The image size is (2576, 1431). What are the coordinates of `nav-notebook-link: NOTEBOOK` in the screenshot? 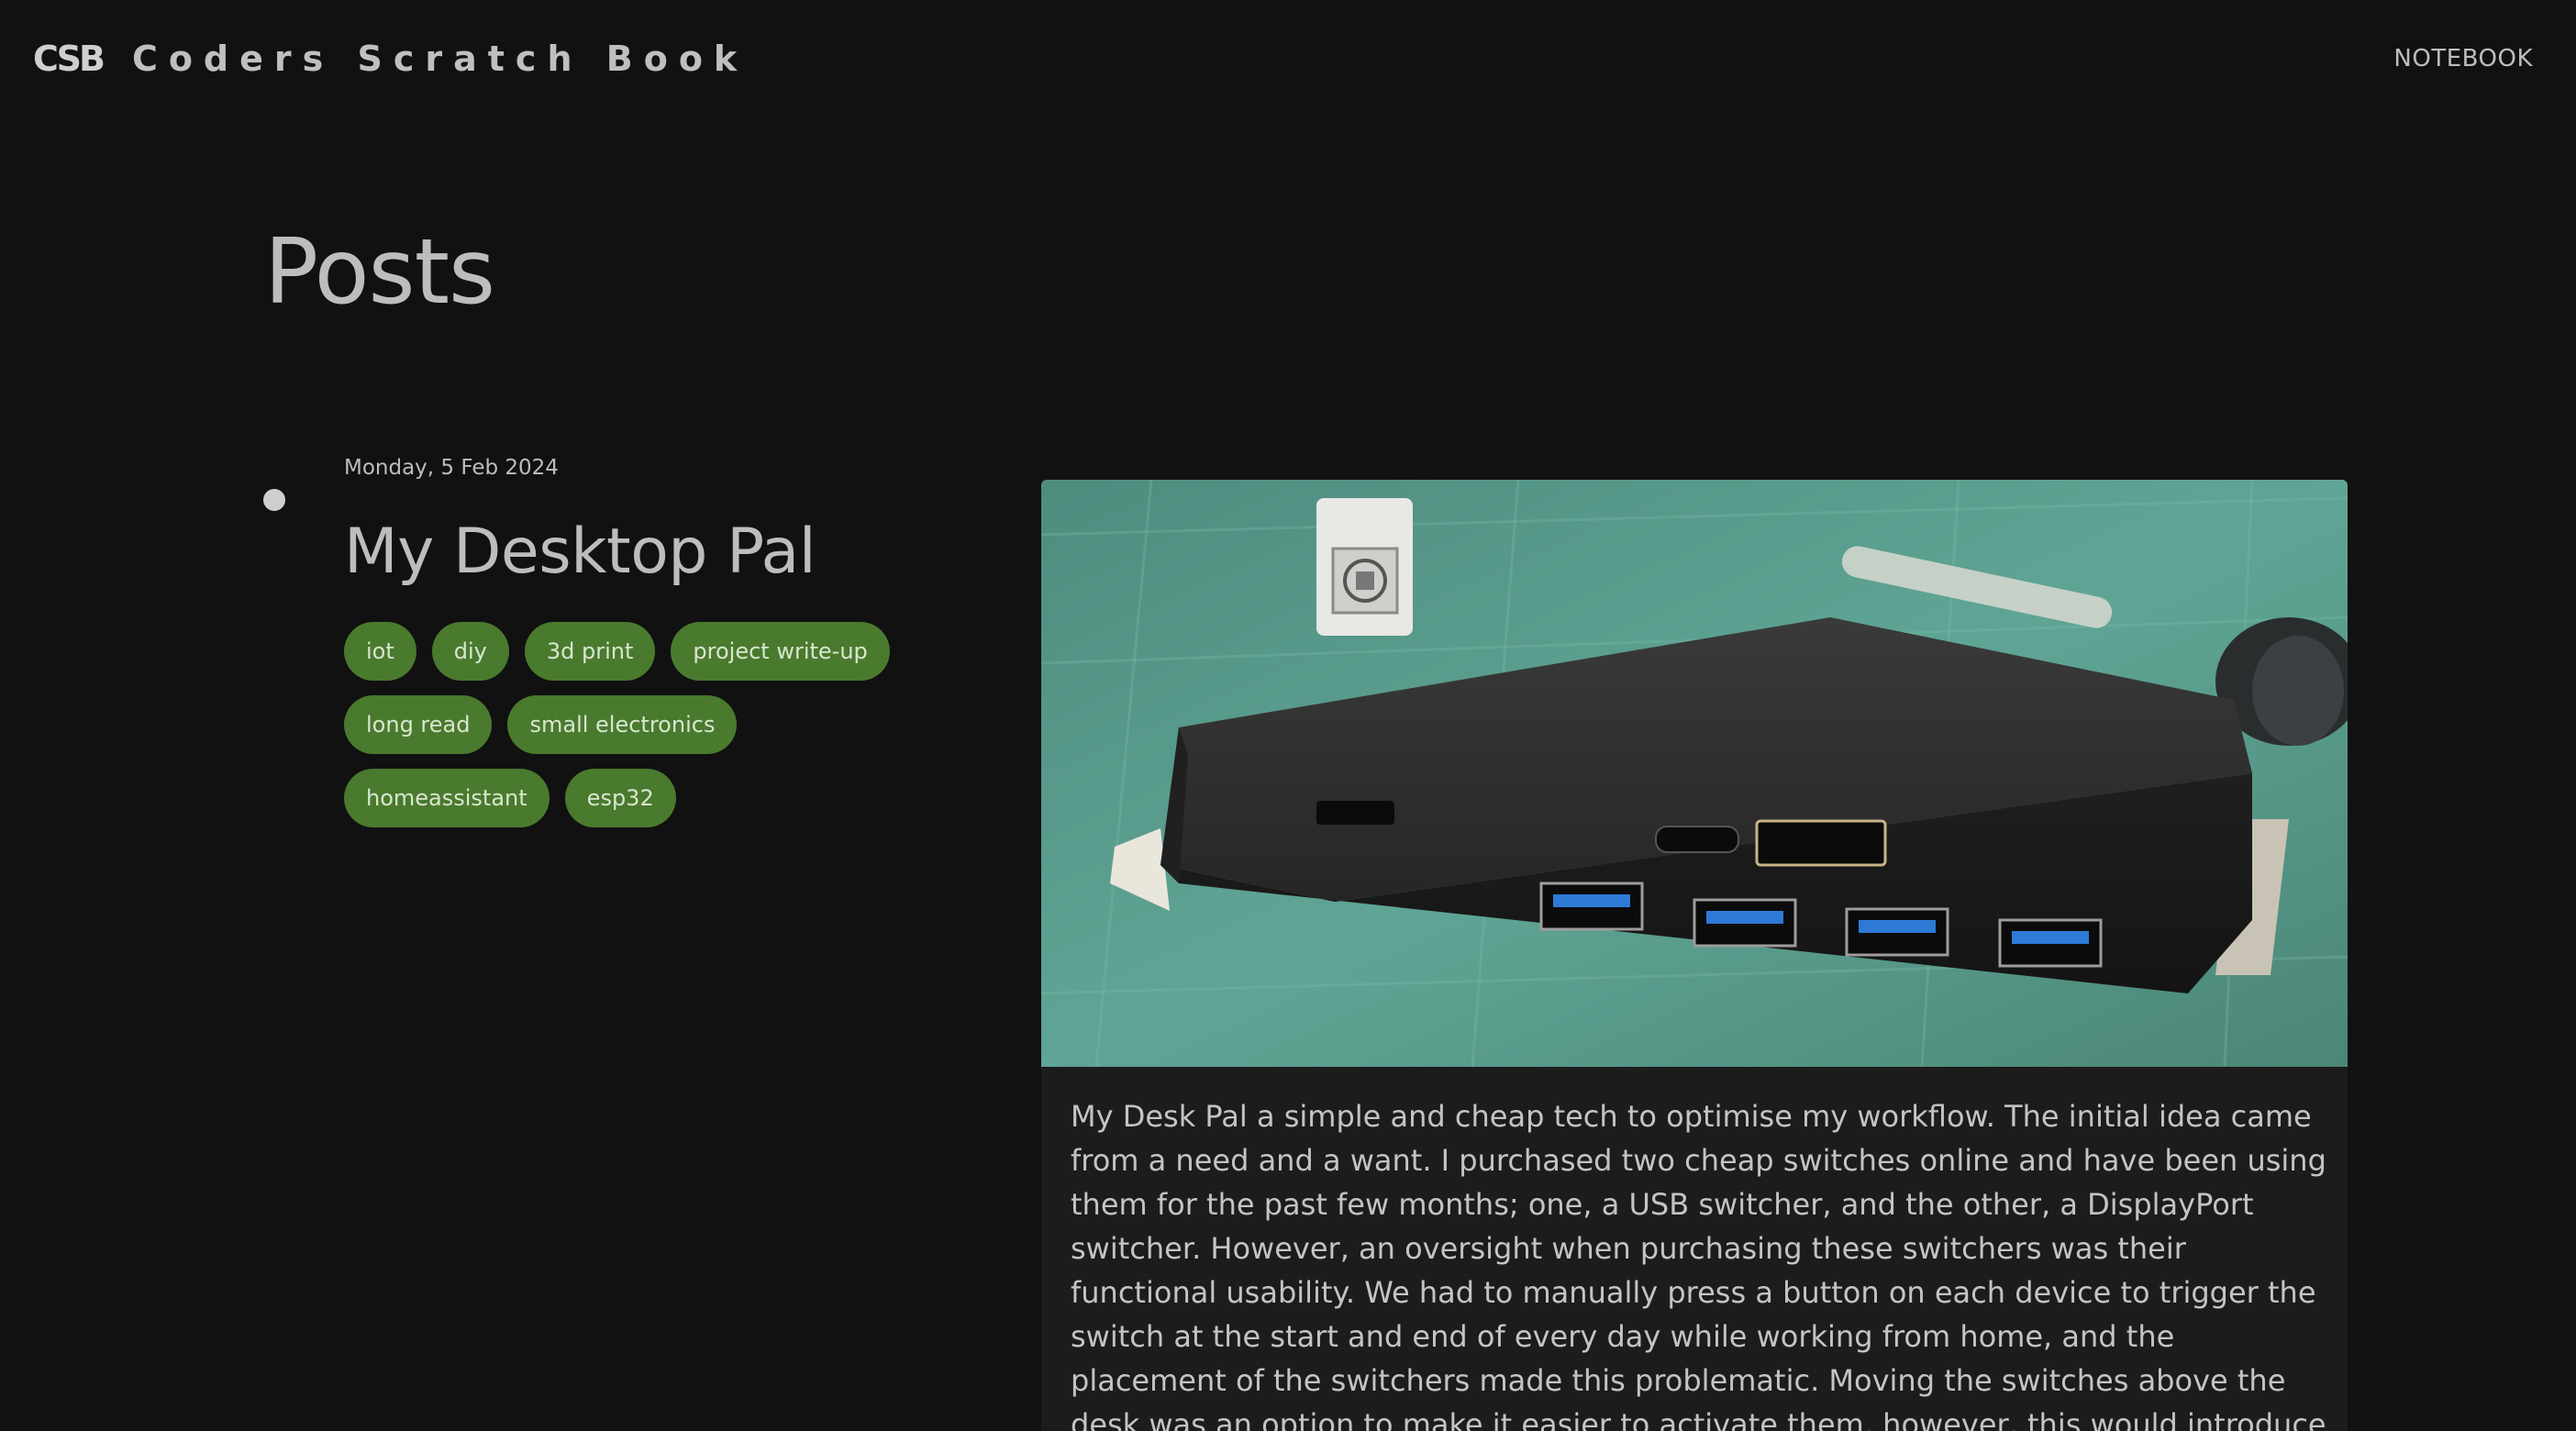 It's located at (2463, 58).